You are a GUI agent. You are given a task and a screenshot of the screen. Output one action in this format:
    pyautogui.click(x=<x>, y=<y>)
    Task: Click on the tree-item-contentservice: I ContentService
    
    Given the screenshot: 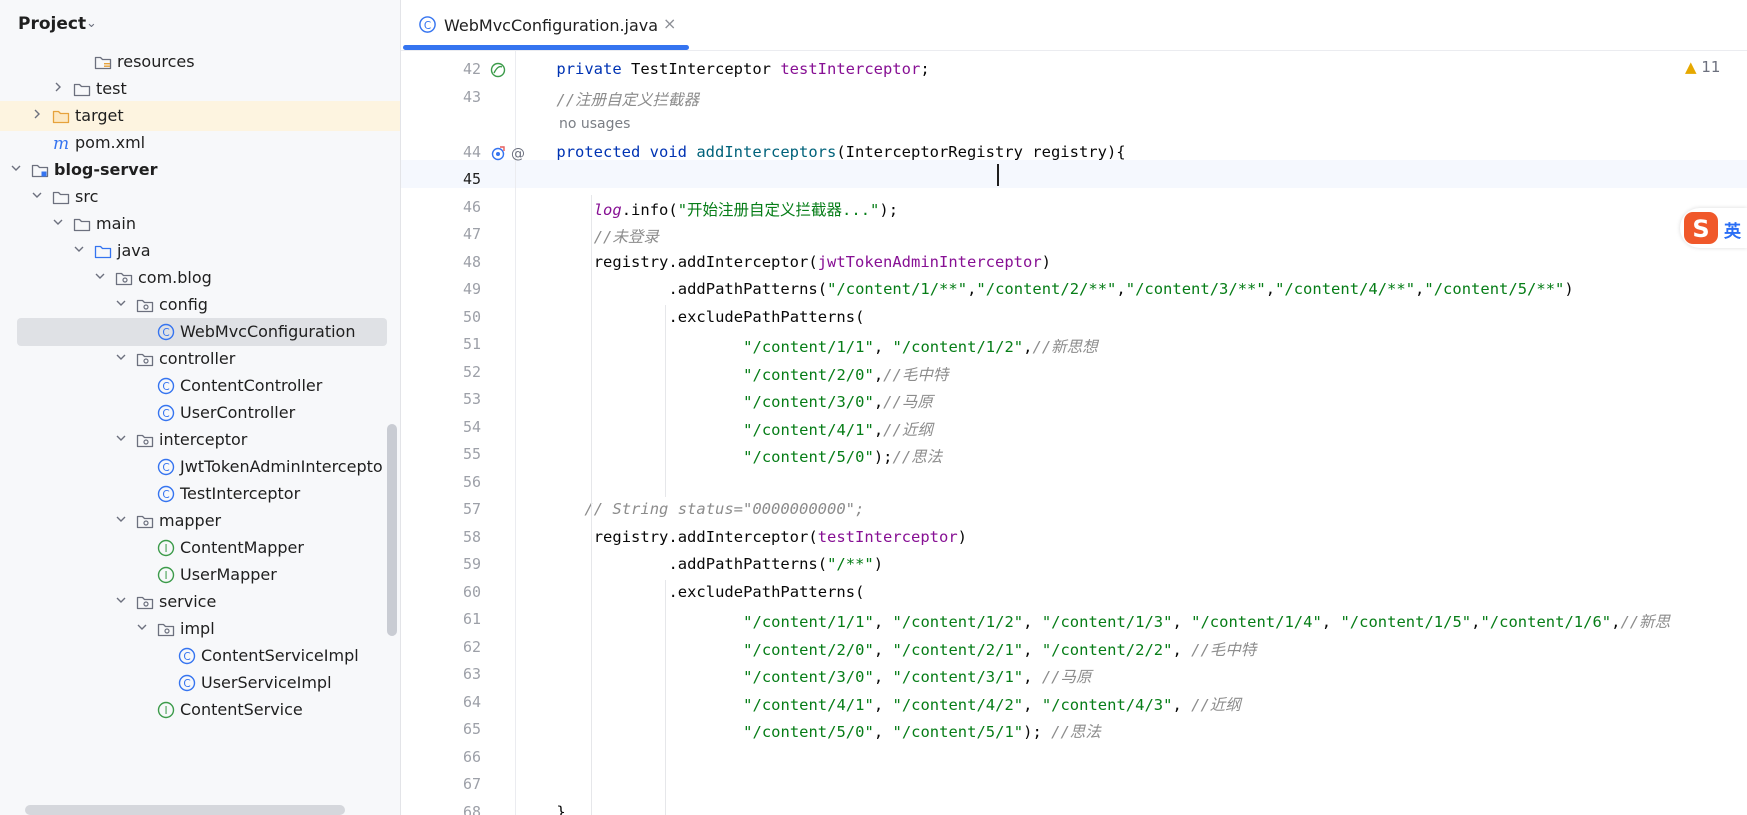 What is the action you would take?
    pyautogui.click(x=200, y=710)
    